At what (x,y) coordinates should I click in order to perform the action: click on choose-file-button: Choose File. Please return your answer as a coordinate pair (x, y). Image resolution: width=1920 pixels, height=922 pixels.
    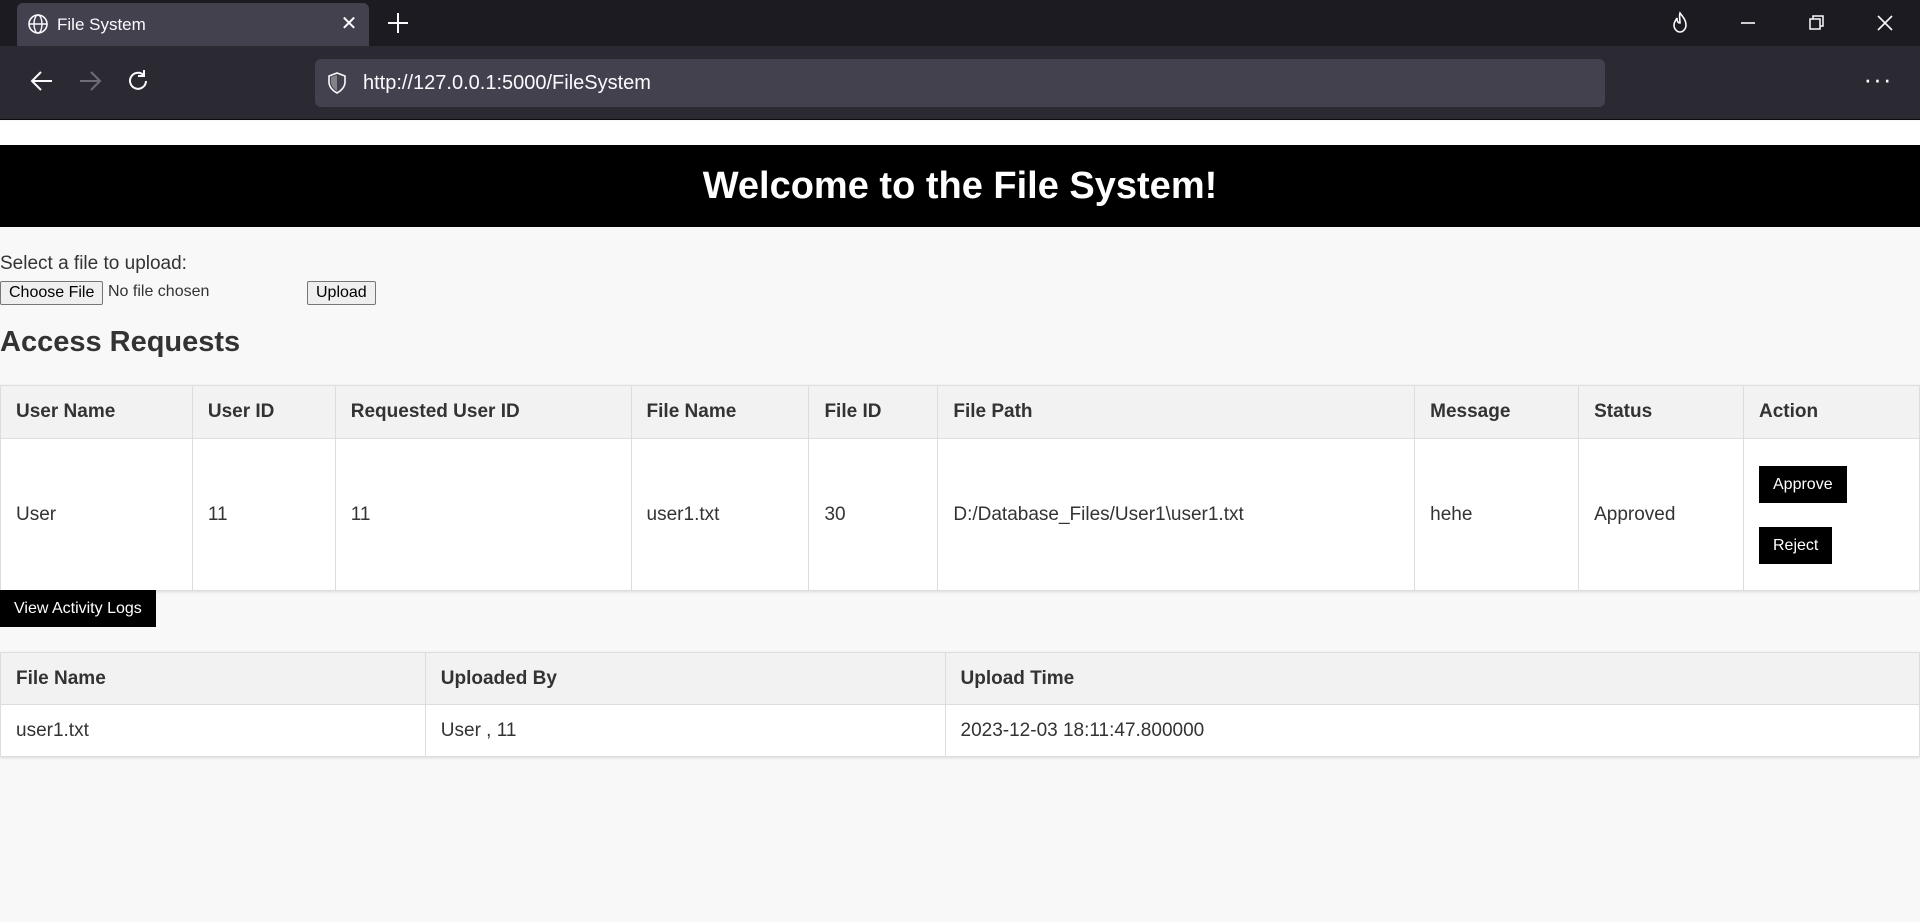
    Looking at the image, I should click on (52, 293).